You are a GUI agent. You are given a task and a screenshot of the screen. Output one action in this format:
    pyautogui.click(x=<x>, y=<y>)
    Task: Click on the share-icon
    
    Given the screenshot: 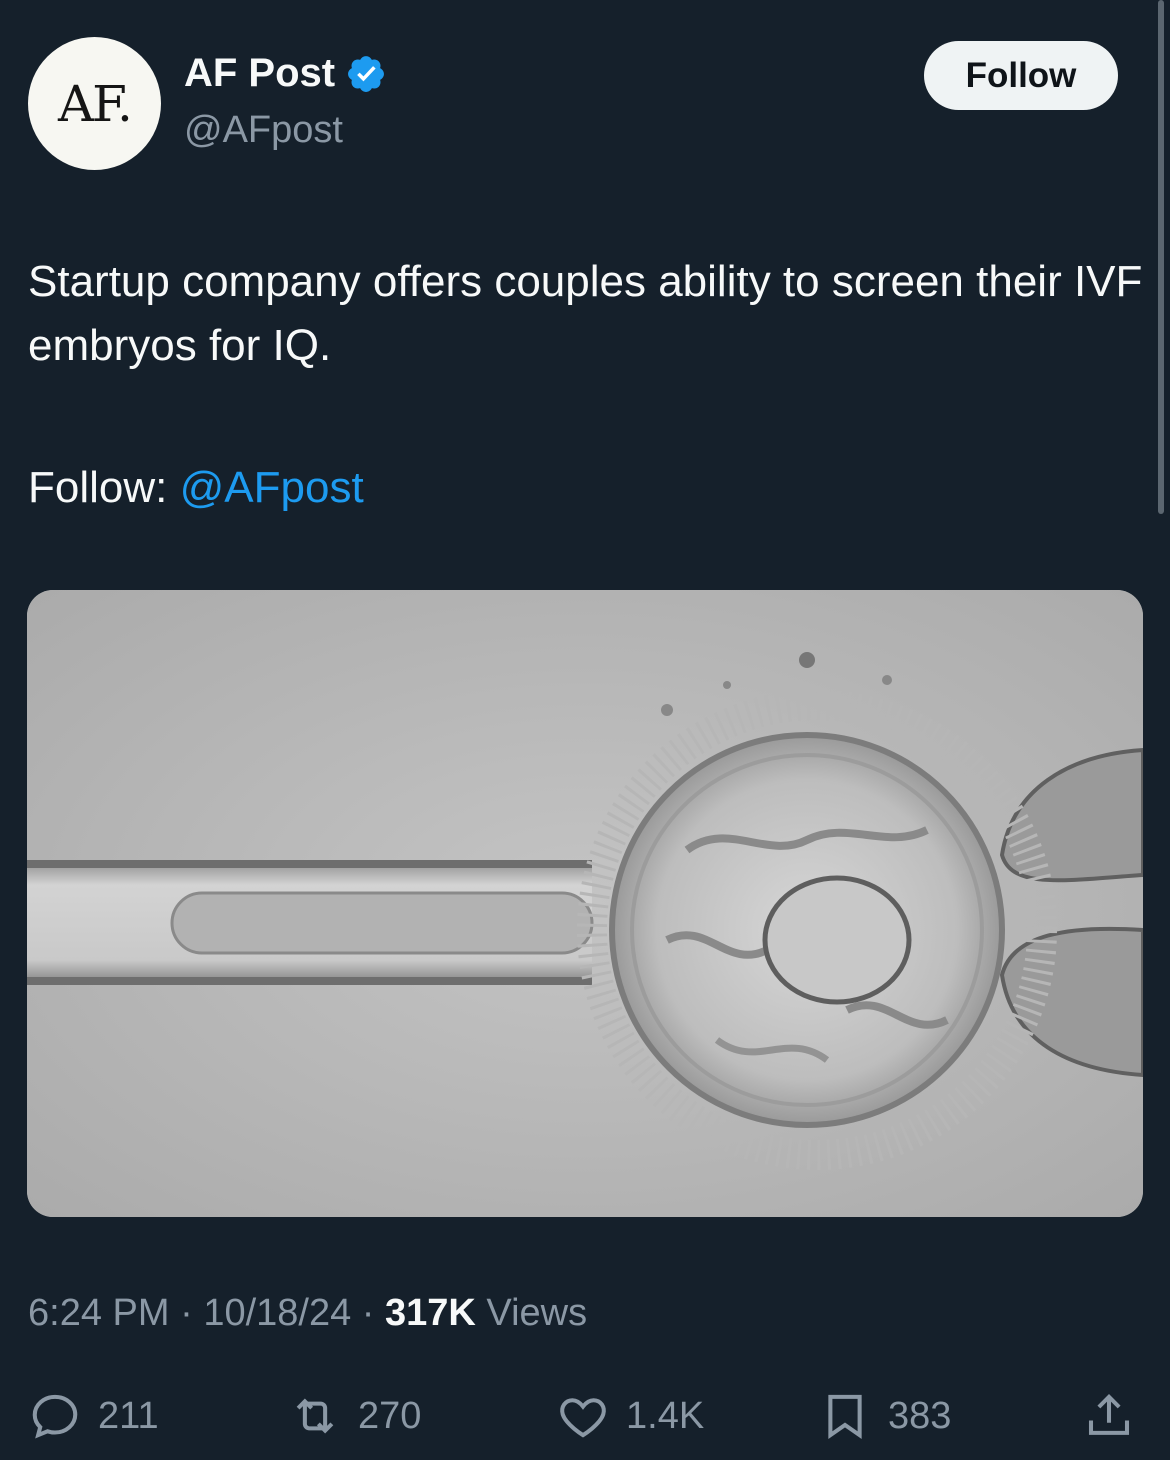 What is the action you would take?
    pyautogui.click(x=1109, y=1414)
    